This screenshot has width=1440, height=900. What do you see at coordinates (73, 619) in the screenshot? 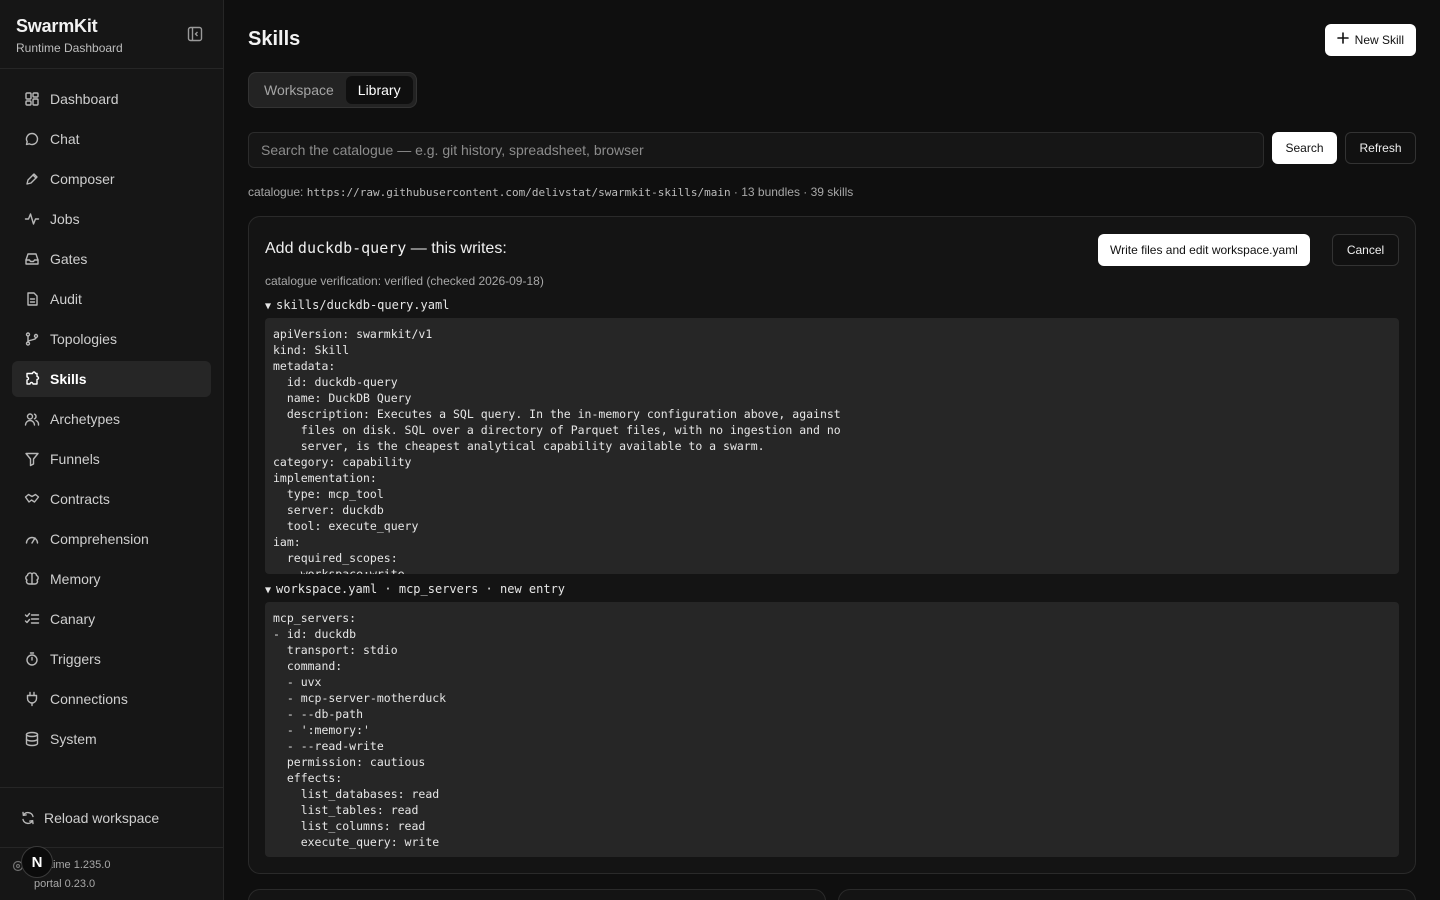
I see `sidebar-item-label: Canary` at bounding box center [73, 619].